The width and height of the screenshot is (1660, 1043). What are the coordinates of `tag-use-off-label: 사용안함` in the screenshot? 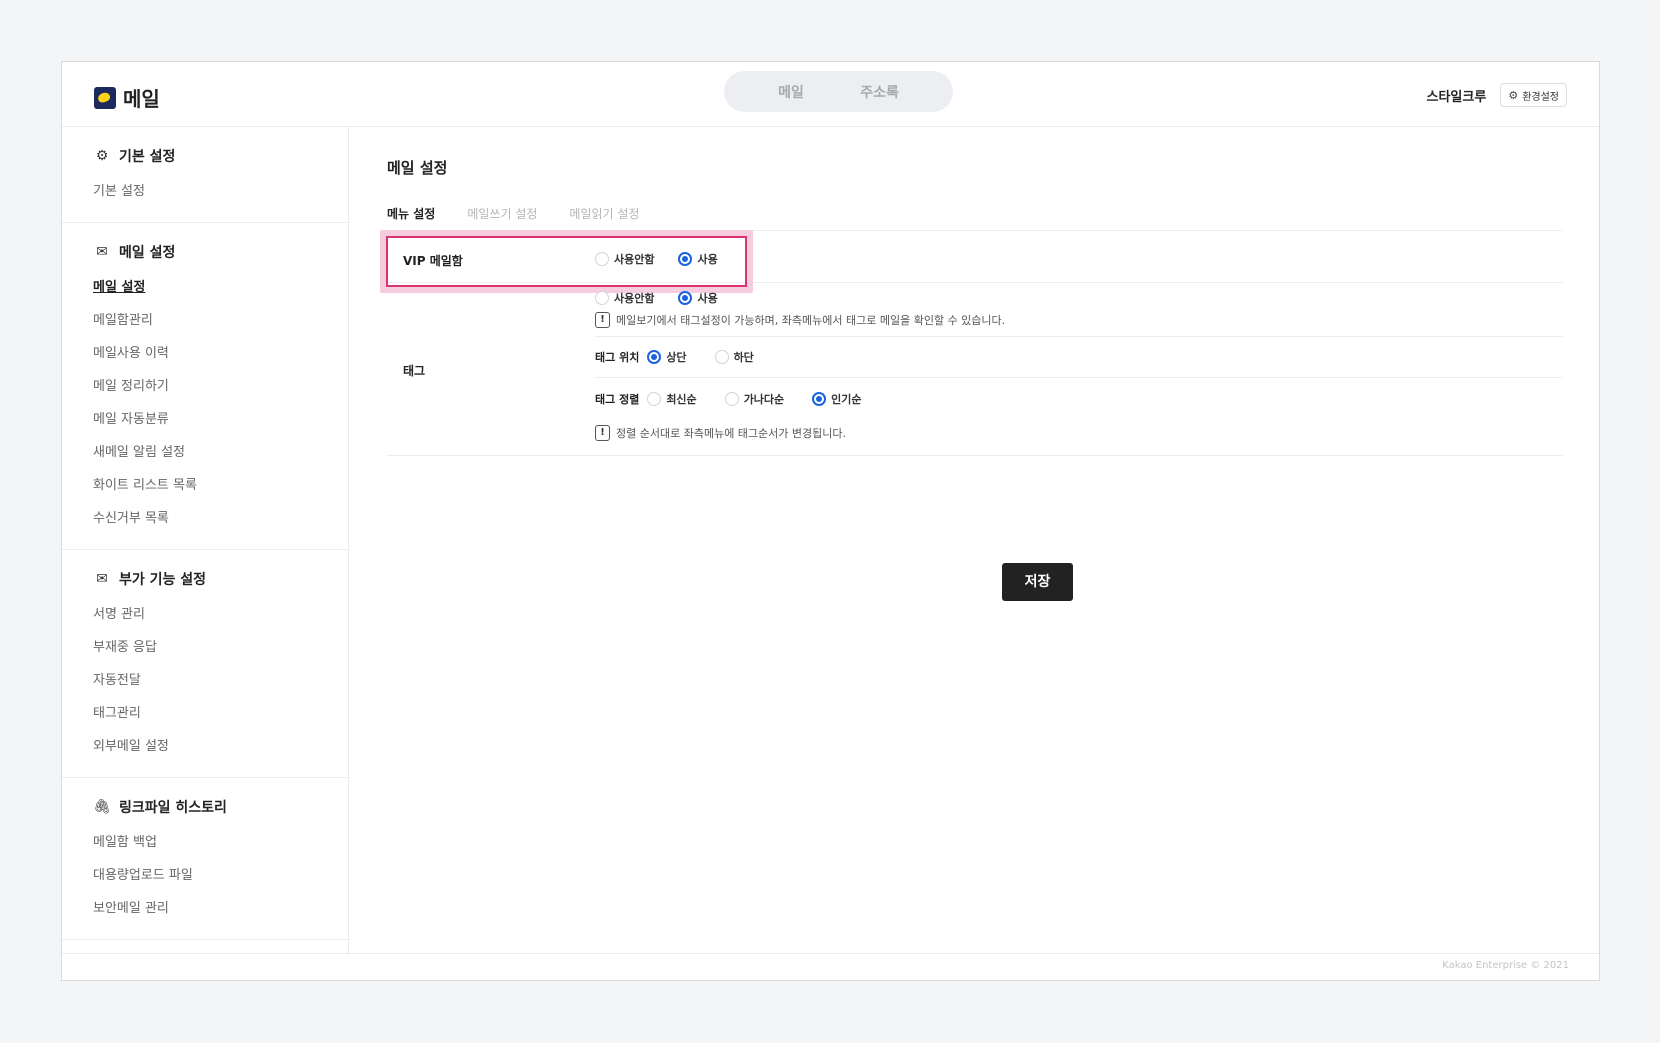 It's located at (634, 298).